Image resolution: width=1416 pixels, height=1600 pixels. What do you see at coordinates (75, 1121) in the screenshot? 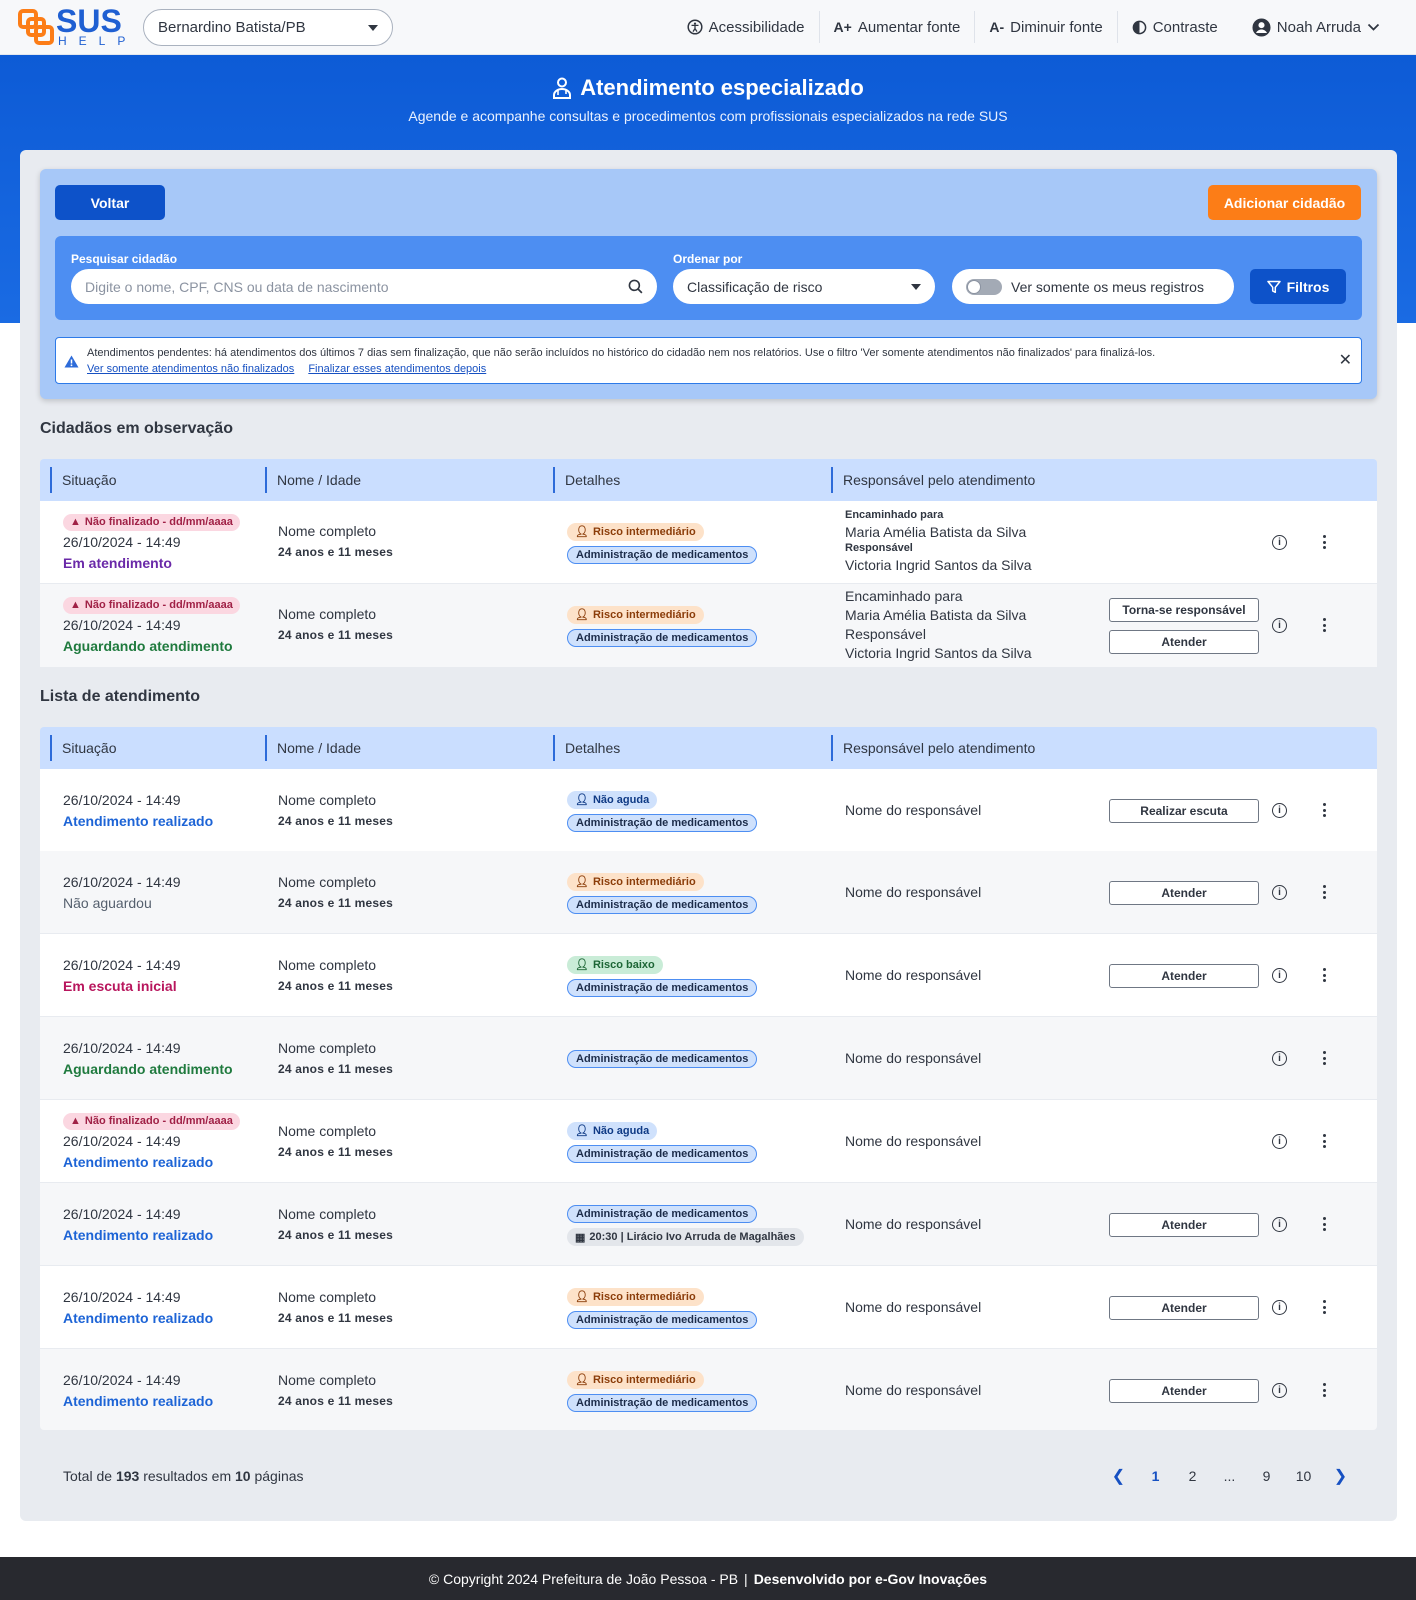
I see `warning-icon: ▲` at bounding box center [75, 1121].